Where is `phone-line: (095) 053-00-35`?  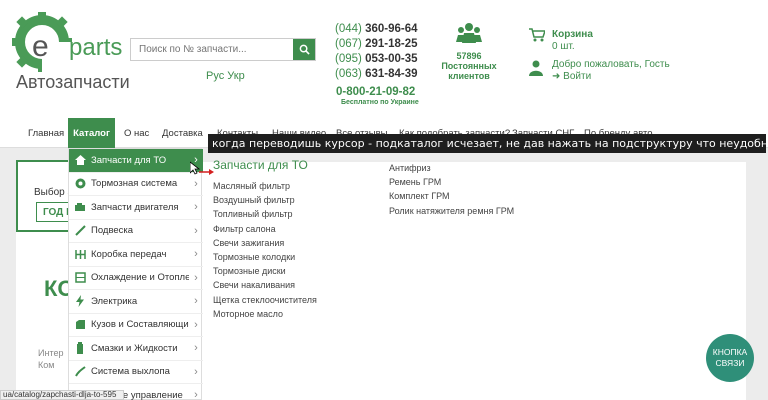 phone-line: (095) 053-00-35 is located at coordinates (376, 59).